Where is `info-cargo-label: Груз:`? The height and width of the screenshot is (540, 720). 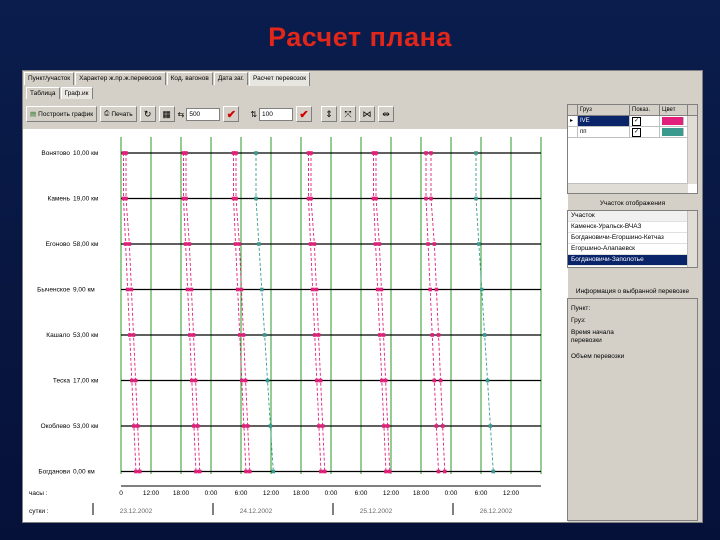
info-cargo-label: Груз: is located at coordinates (578, 320).